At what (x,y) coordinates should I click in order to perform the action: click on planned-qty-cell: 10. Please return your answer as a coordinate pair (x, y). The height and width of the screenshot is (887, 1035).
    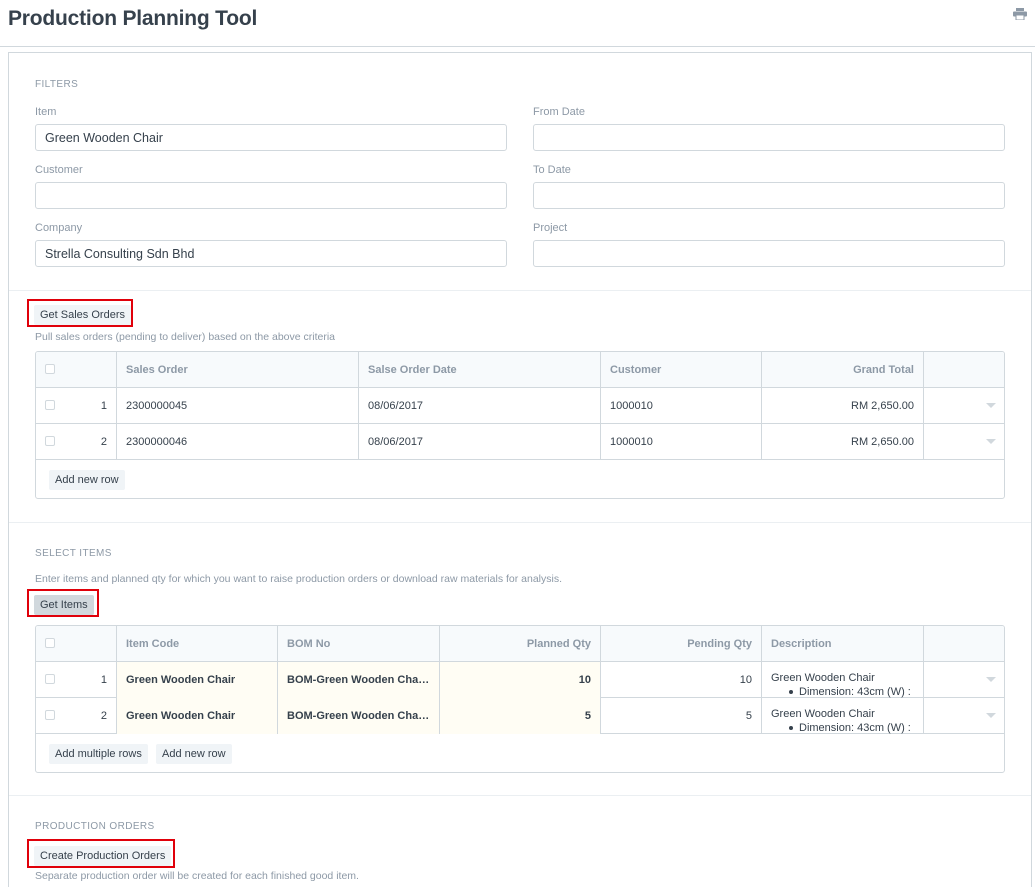
    Looking at the image, I should click on (520, 680).